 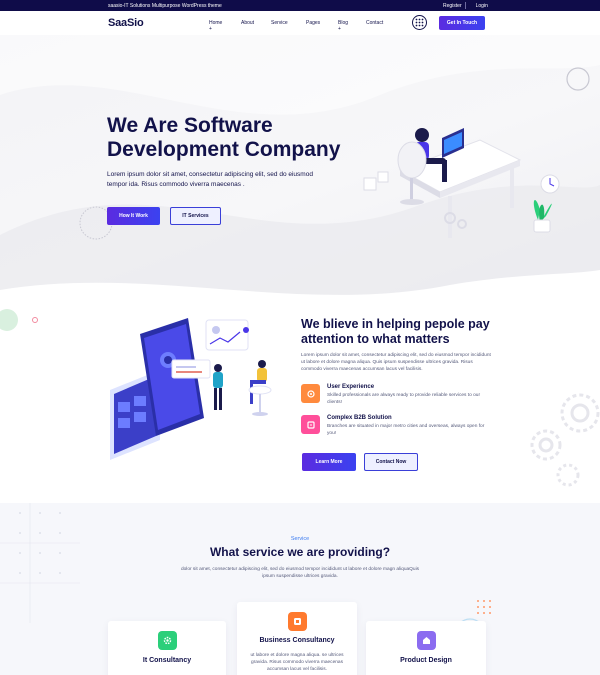 I want to click on hero-title-line1: We Are Software, so click(x=190, y=125).